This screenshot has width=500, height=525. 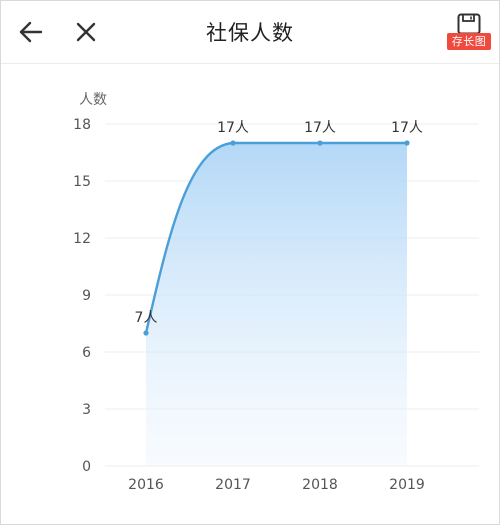 I want to click on y-axis-label: 人数, so click(x=93, y=100).